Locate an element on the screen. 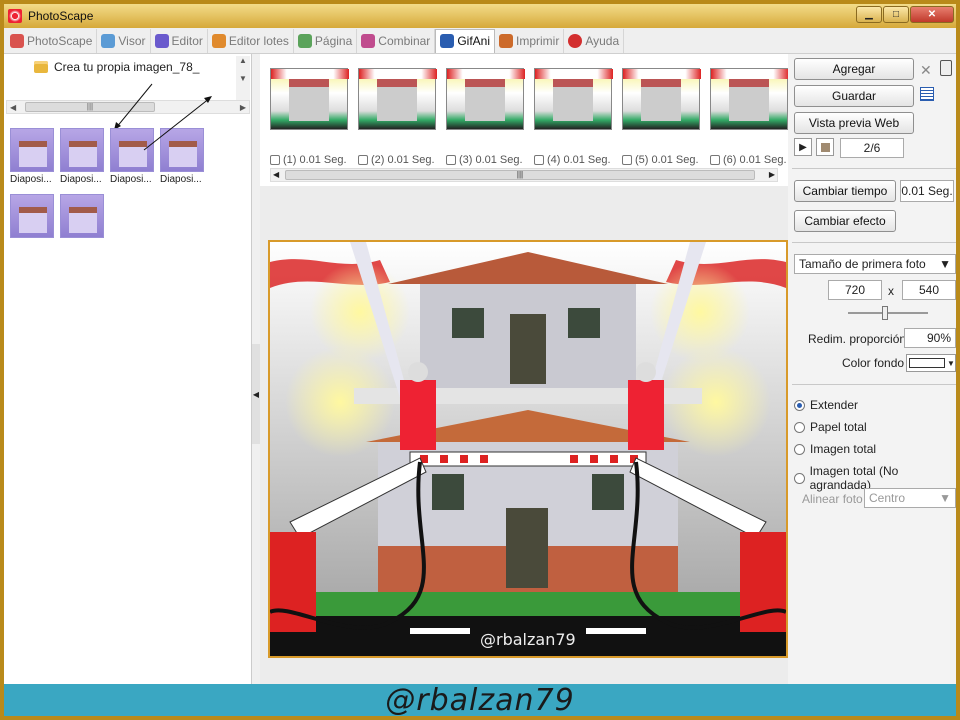 This screenshot has height=720, width=960. tab-imprimir: Imprimir is located at coordinates (530, 40).